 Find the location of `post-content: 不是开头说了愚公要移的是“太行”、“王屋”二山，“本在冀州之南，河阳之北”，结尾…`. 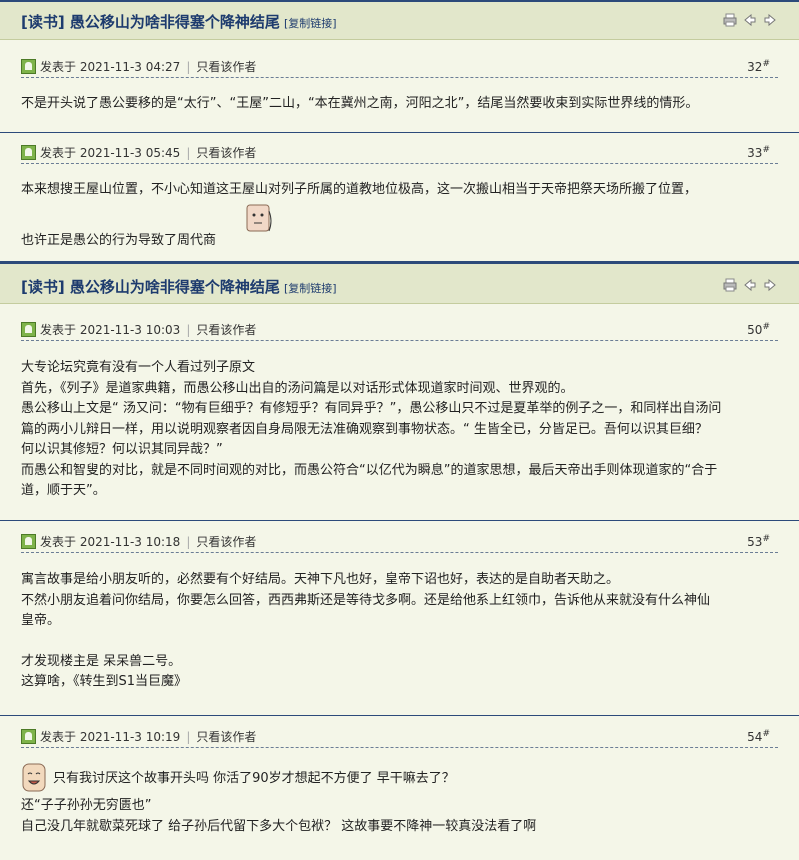

post-content: 不是开头说了愚公要移的是“太行”、“王屋”二山，“本在冀州之南，河阳之北”，结尾… is located at coordinates (360, 103).